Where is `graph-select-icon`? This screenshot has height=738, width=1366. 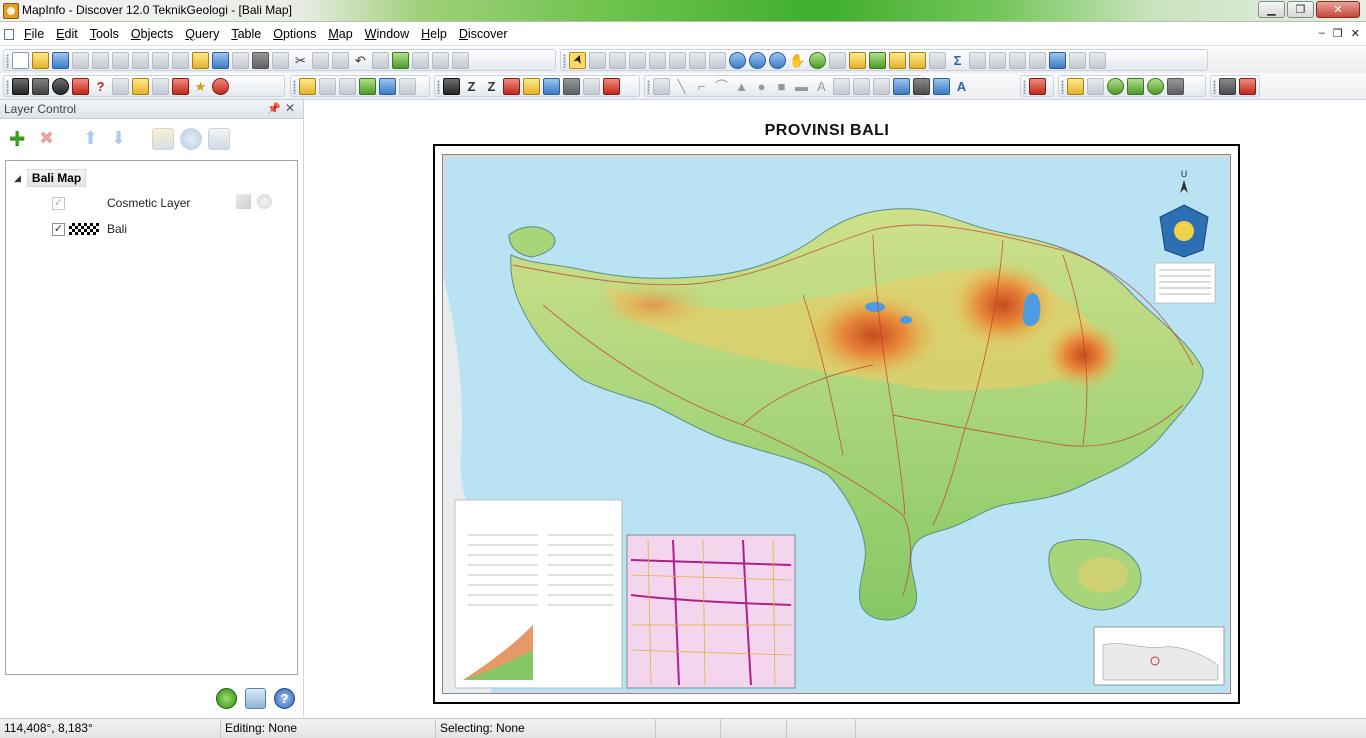 graph-select-icon is located at coordinates (717, 60).